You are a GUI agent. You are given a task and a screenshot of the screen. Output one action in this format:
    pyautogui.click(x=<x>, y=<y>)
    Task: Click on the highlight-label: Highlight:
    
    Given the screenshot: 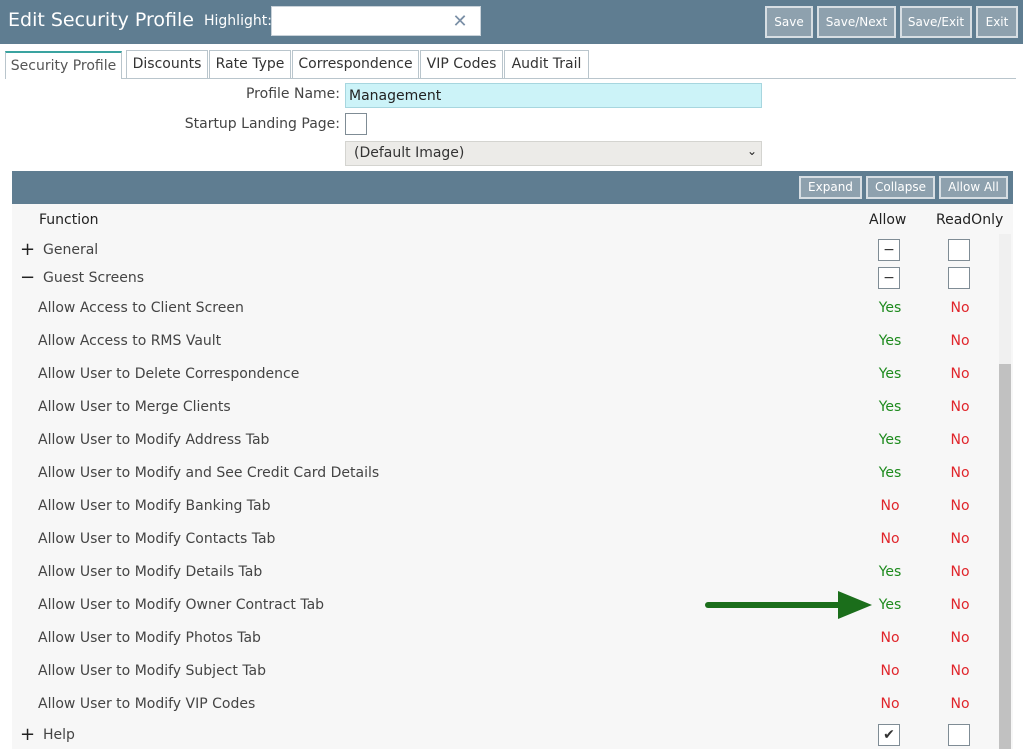 What is the action you would take?
    pyautogui.click(x=238, y=21)
    